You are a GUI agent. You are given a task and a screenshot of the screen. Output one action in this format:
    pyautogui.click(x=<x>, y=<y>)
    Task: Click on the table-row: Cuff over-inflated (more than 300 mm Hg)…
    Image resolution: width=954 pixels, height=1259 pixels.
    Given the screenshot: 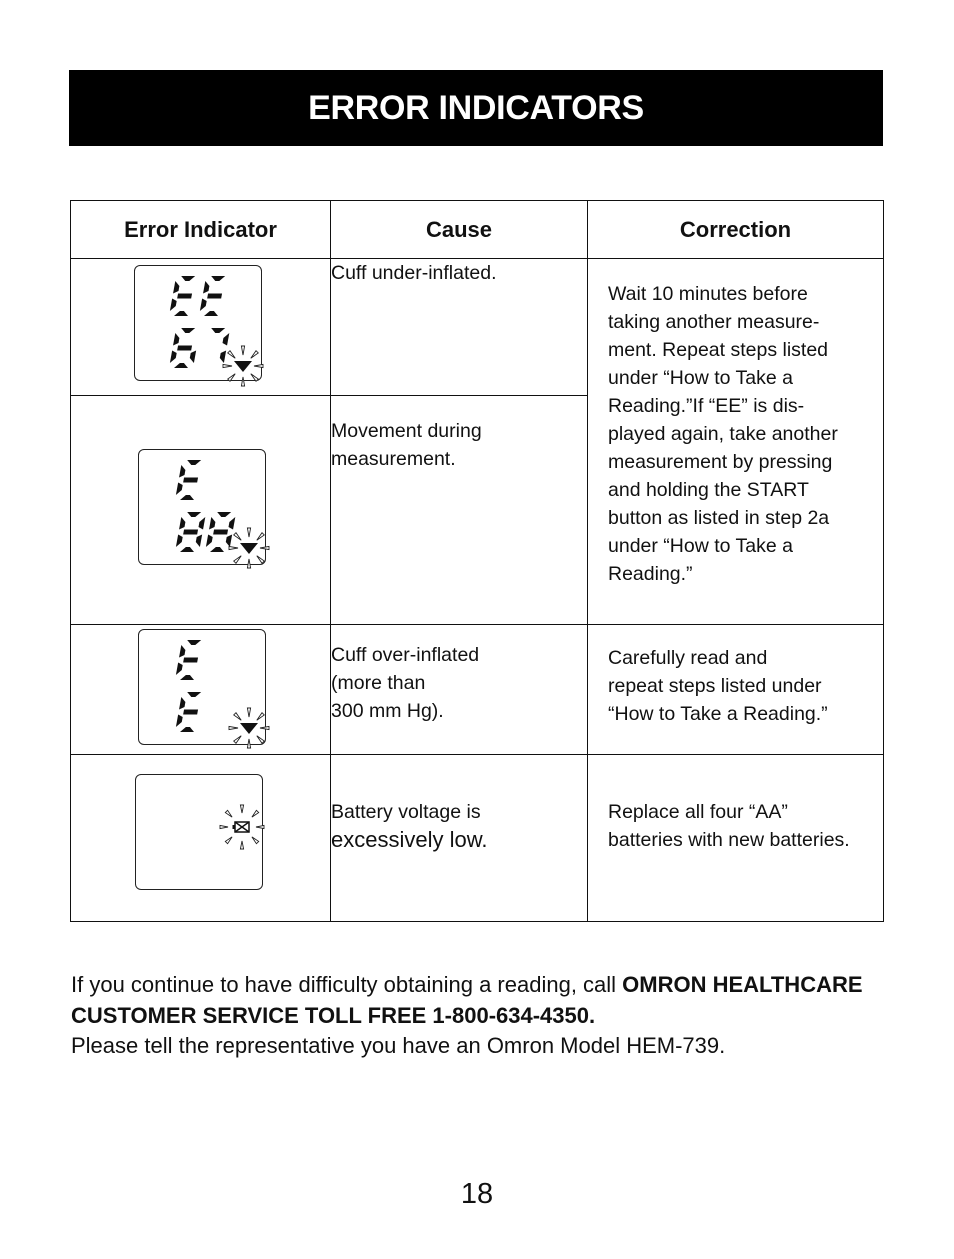 What is the action you would take?
    pyautogui.click(x=477, y=689)
    